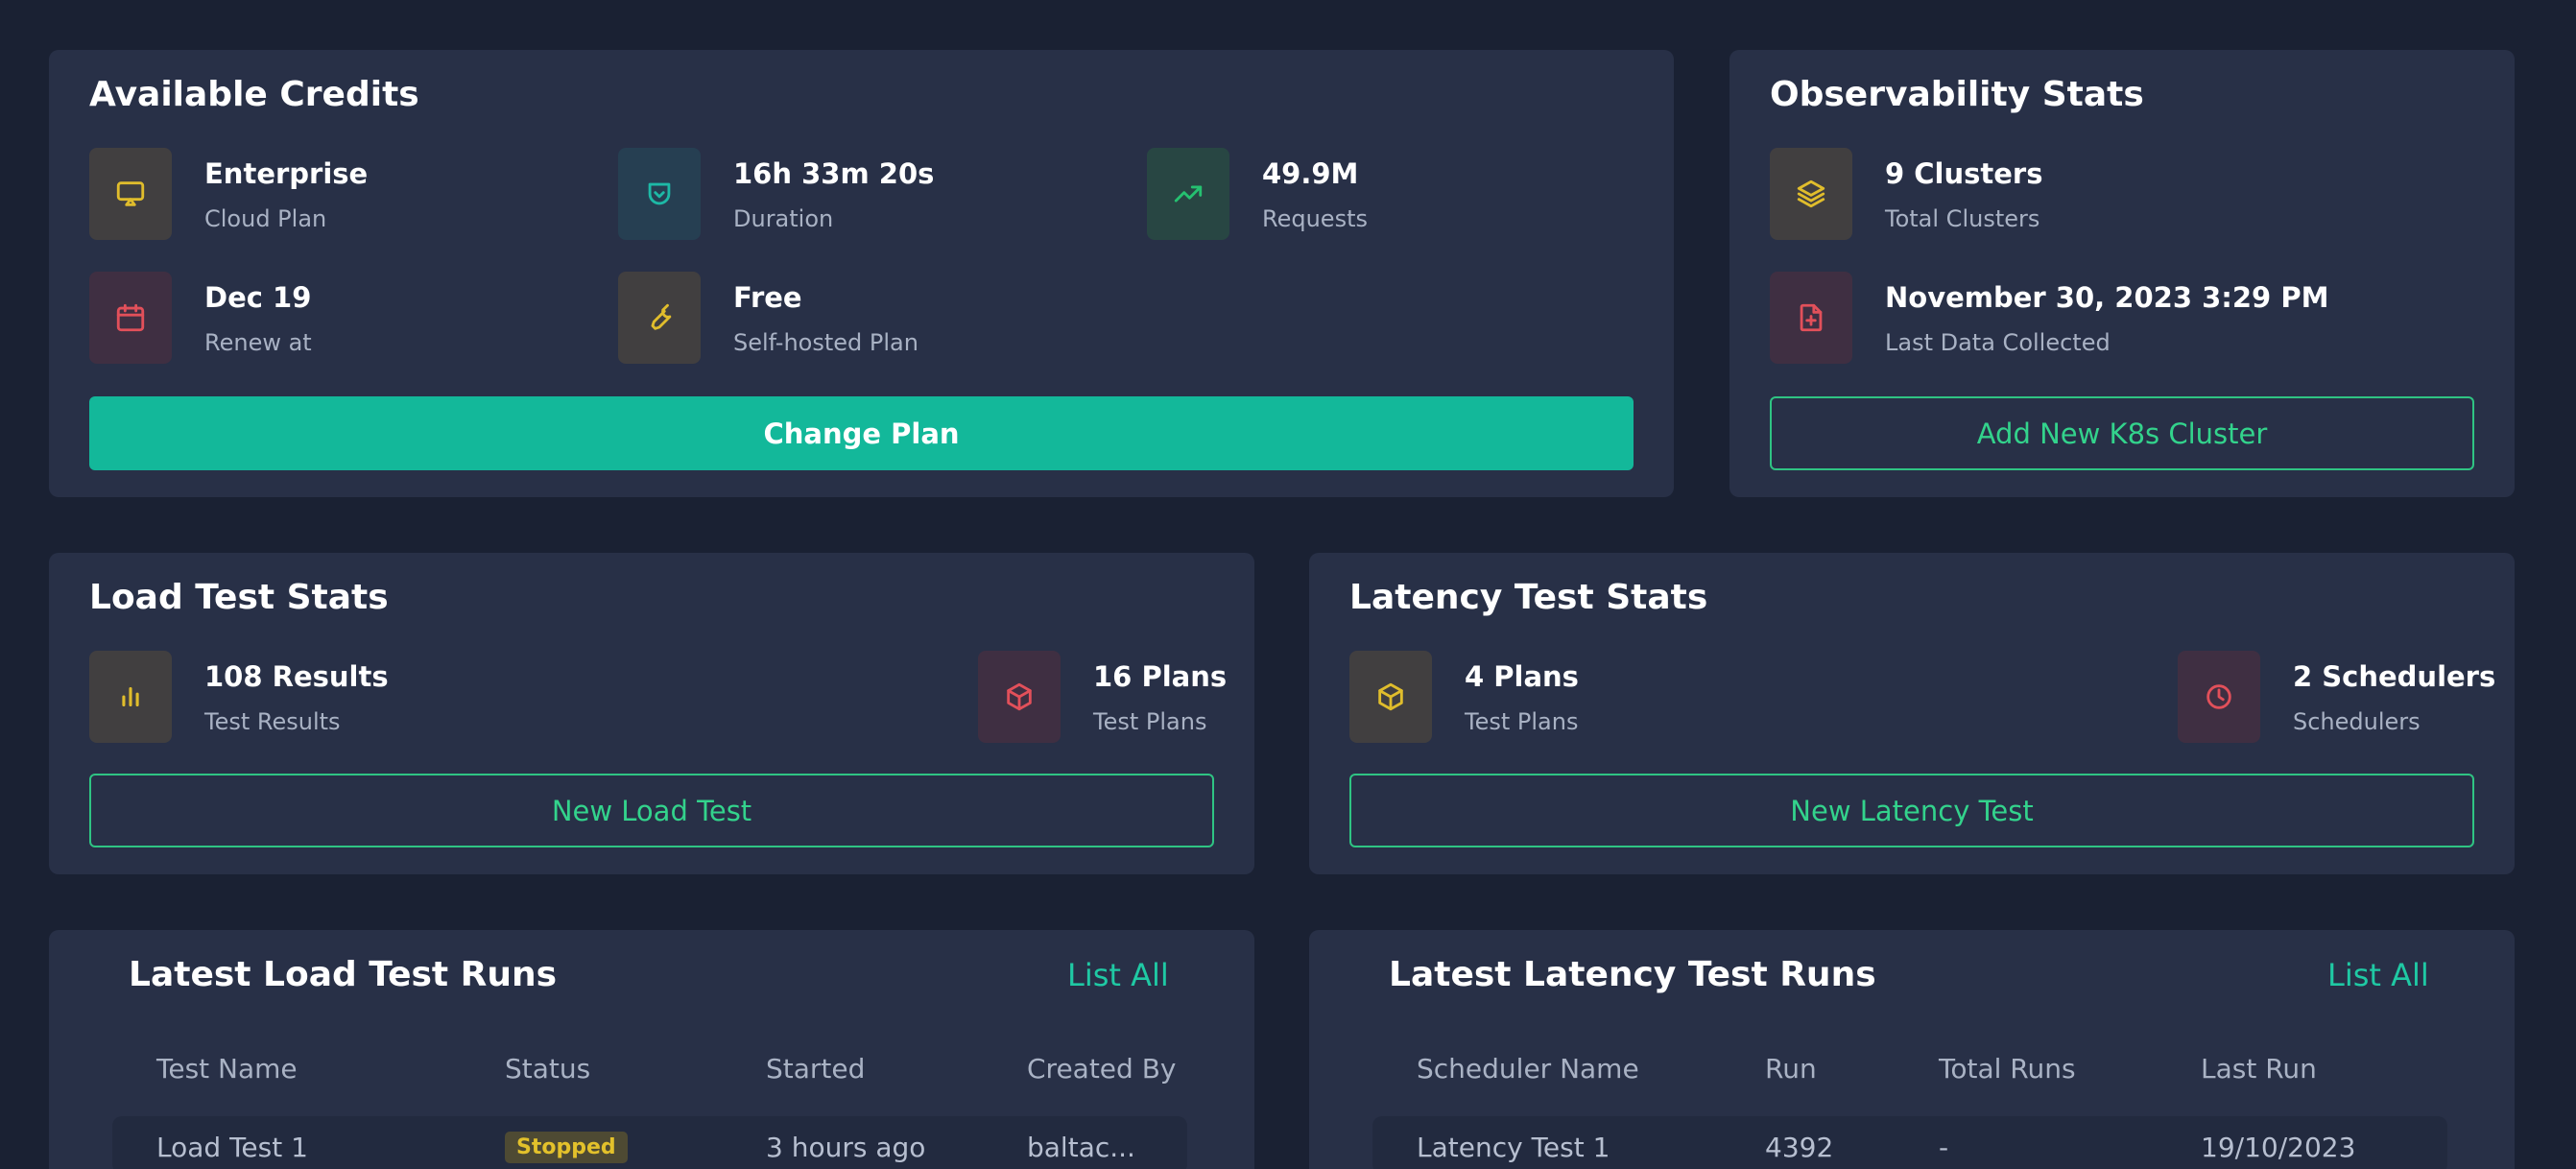 Image resolution: width=2576 pixels, height=1169 pixels. I want to click on stat-test-plans: 4 Plans Test Plans, so click(1464, 697).